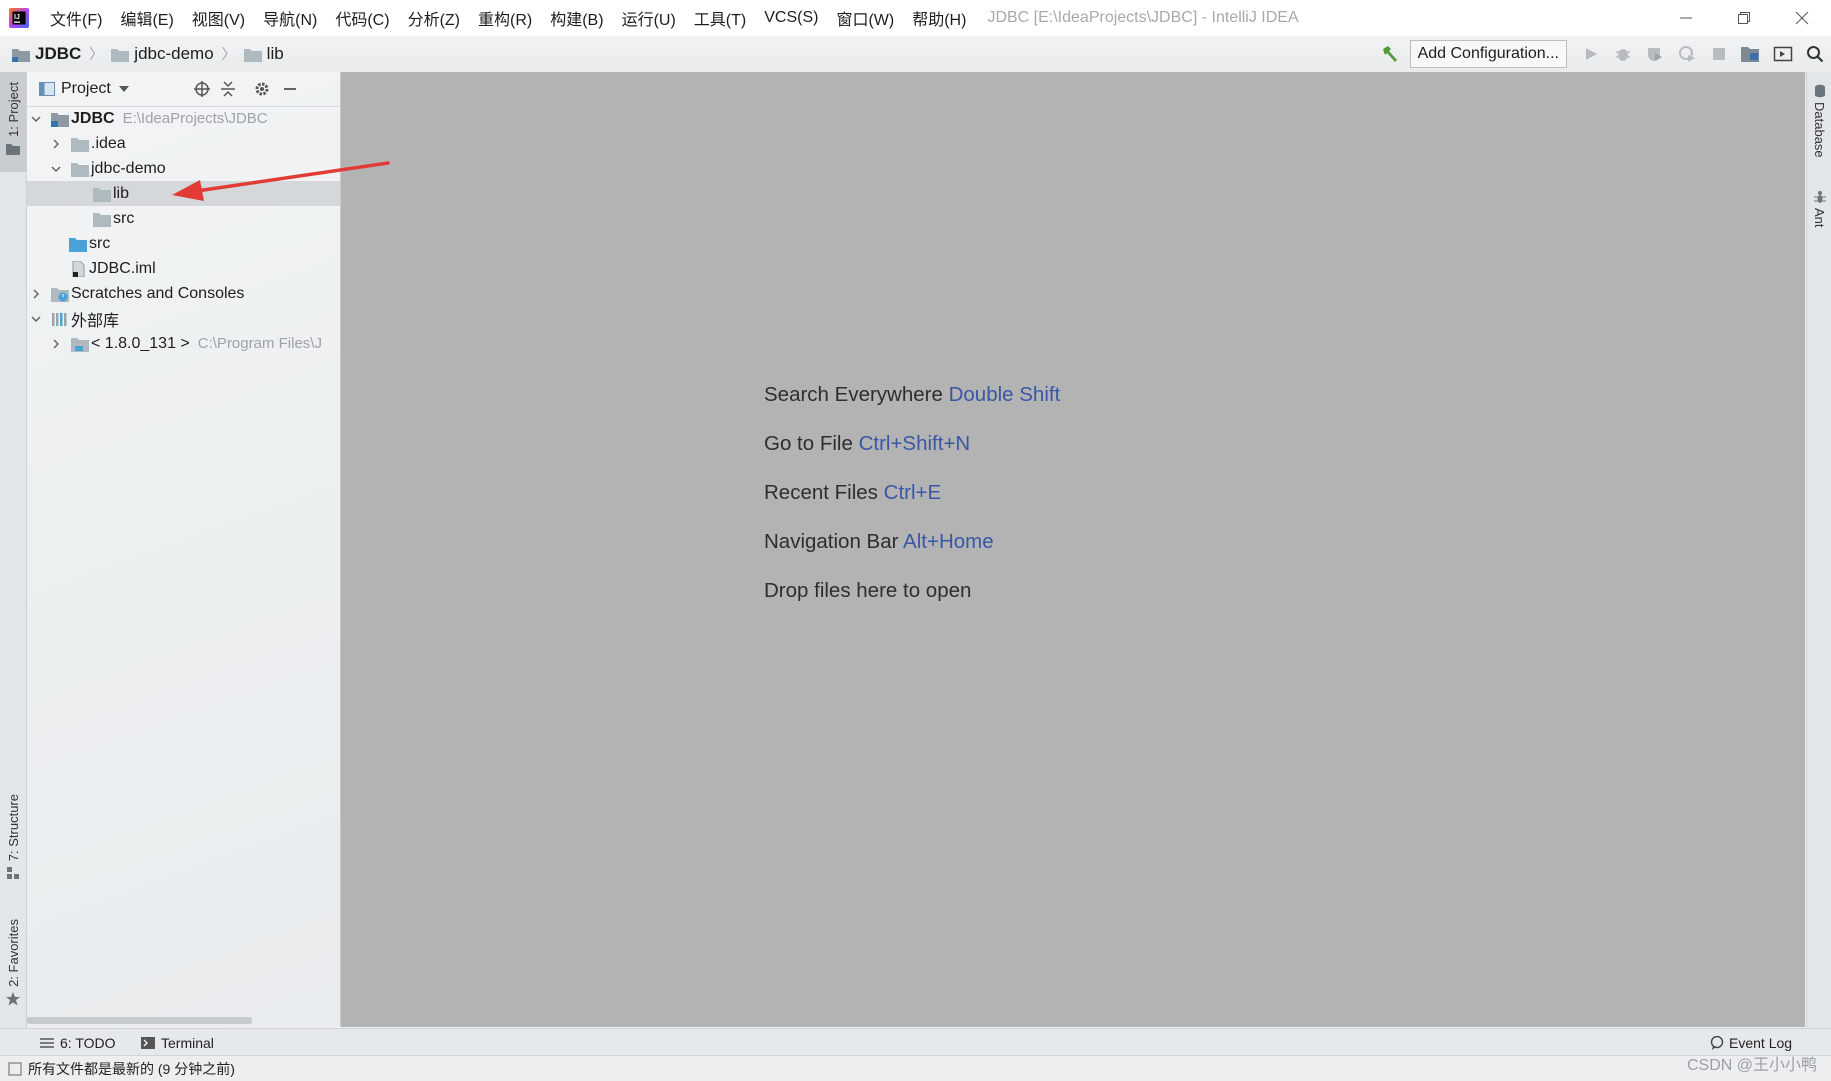 This screenshot has width=1831, height=1081. What do you see at coordinates (434, 18) in the screenshot?
I see `menu-analyze: 分析(Z)` at bounding box center [434, 18].